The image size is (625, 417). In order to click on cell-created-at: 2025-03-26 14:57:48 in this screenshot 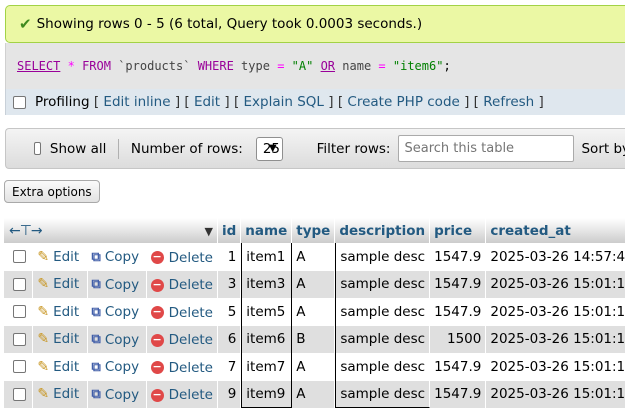, I will do `click(555, 257)`.